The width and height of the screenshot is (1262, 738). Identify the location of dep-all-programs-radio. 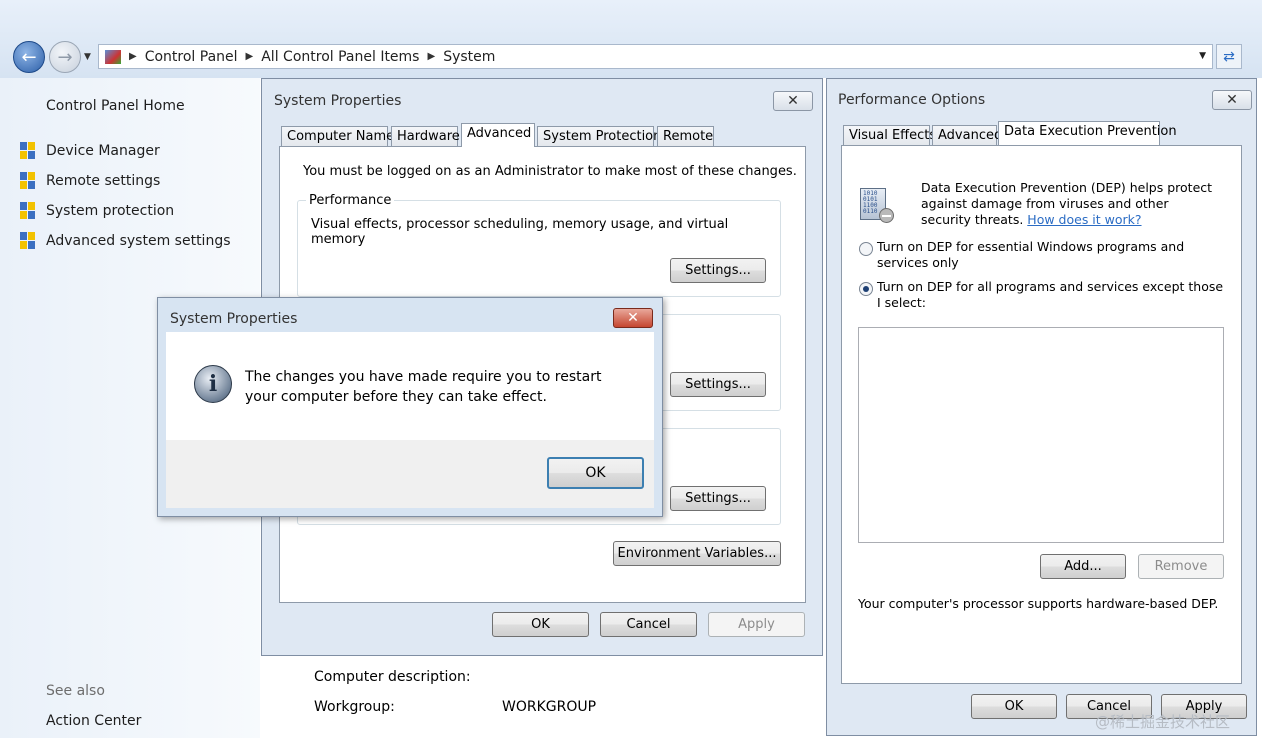
(866, 289).